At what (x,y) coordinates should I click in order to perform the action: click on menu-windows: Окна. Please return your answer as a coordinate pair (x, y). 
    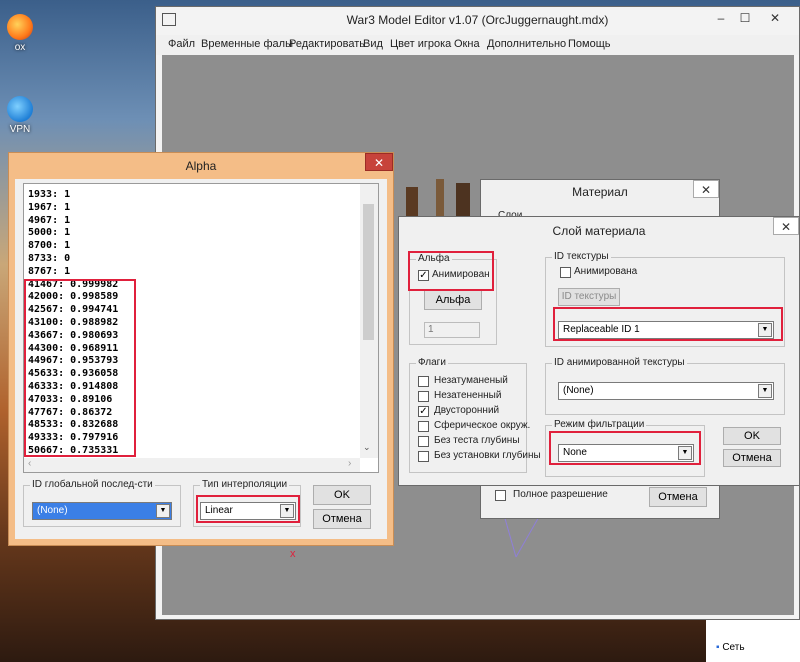
    Looking at the image, I should click on (467, 44).